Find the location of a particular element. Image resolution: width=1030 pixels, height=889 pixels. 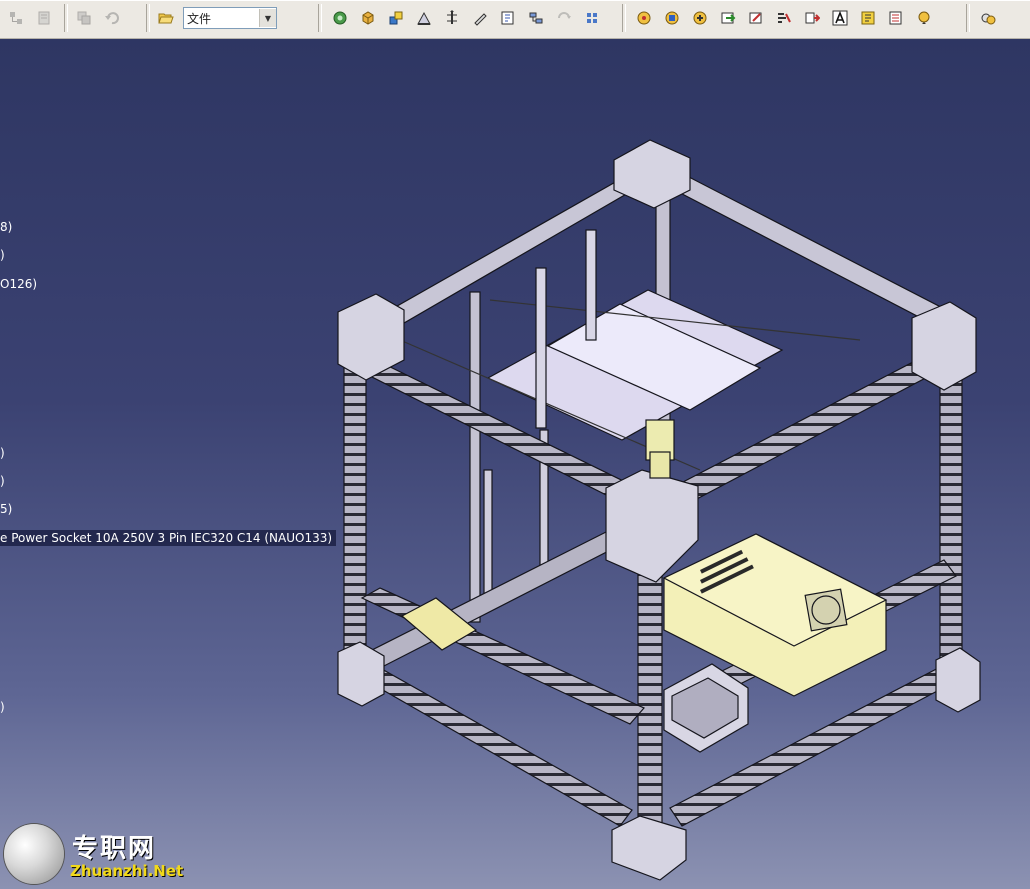

flag-note-button is located at coordinates (868, 18).